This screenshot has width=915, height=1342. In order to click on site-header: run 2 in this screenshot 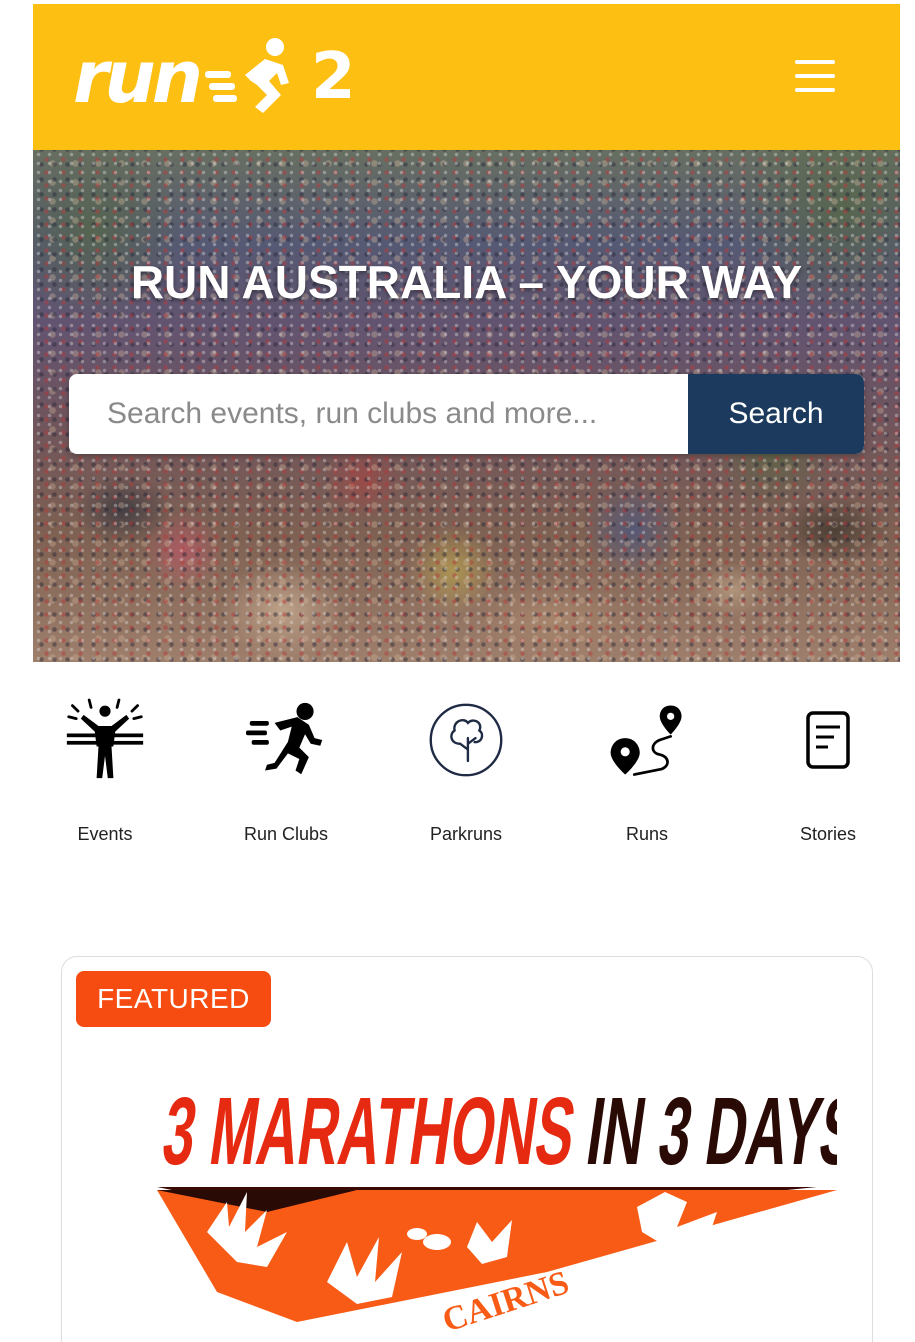, I will do `click(466, 77)`.